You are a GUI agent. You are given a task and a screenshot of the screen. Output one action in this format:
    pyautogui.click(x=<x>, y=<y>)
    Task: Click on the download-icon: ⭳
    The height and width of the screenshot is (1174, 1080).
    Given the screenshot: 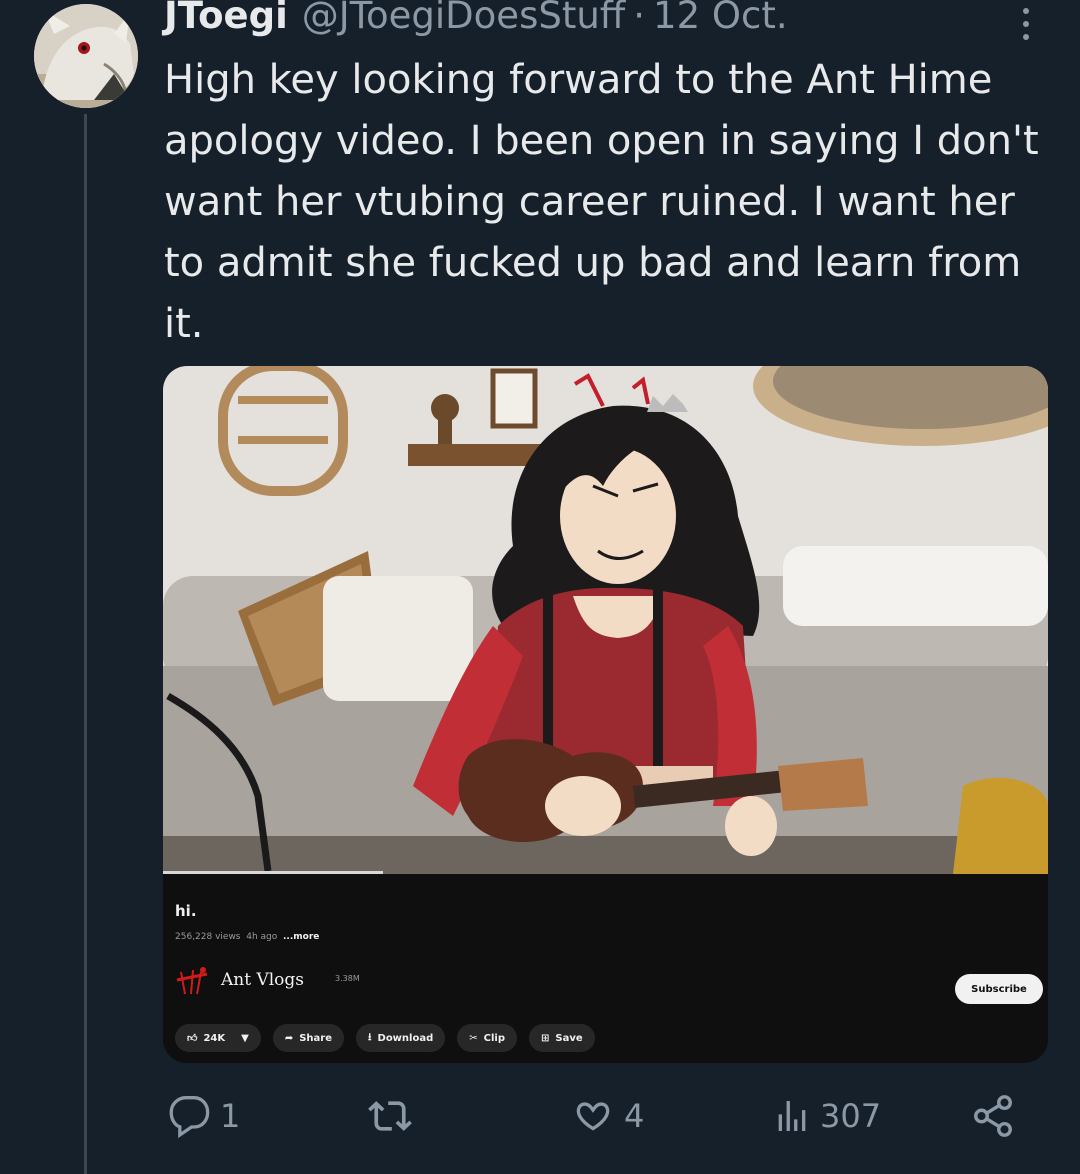 What is the action you would take?
    pyautogui.click(x=370, y=1037)
    